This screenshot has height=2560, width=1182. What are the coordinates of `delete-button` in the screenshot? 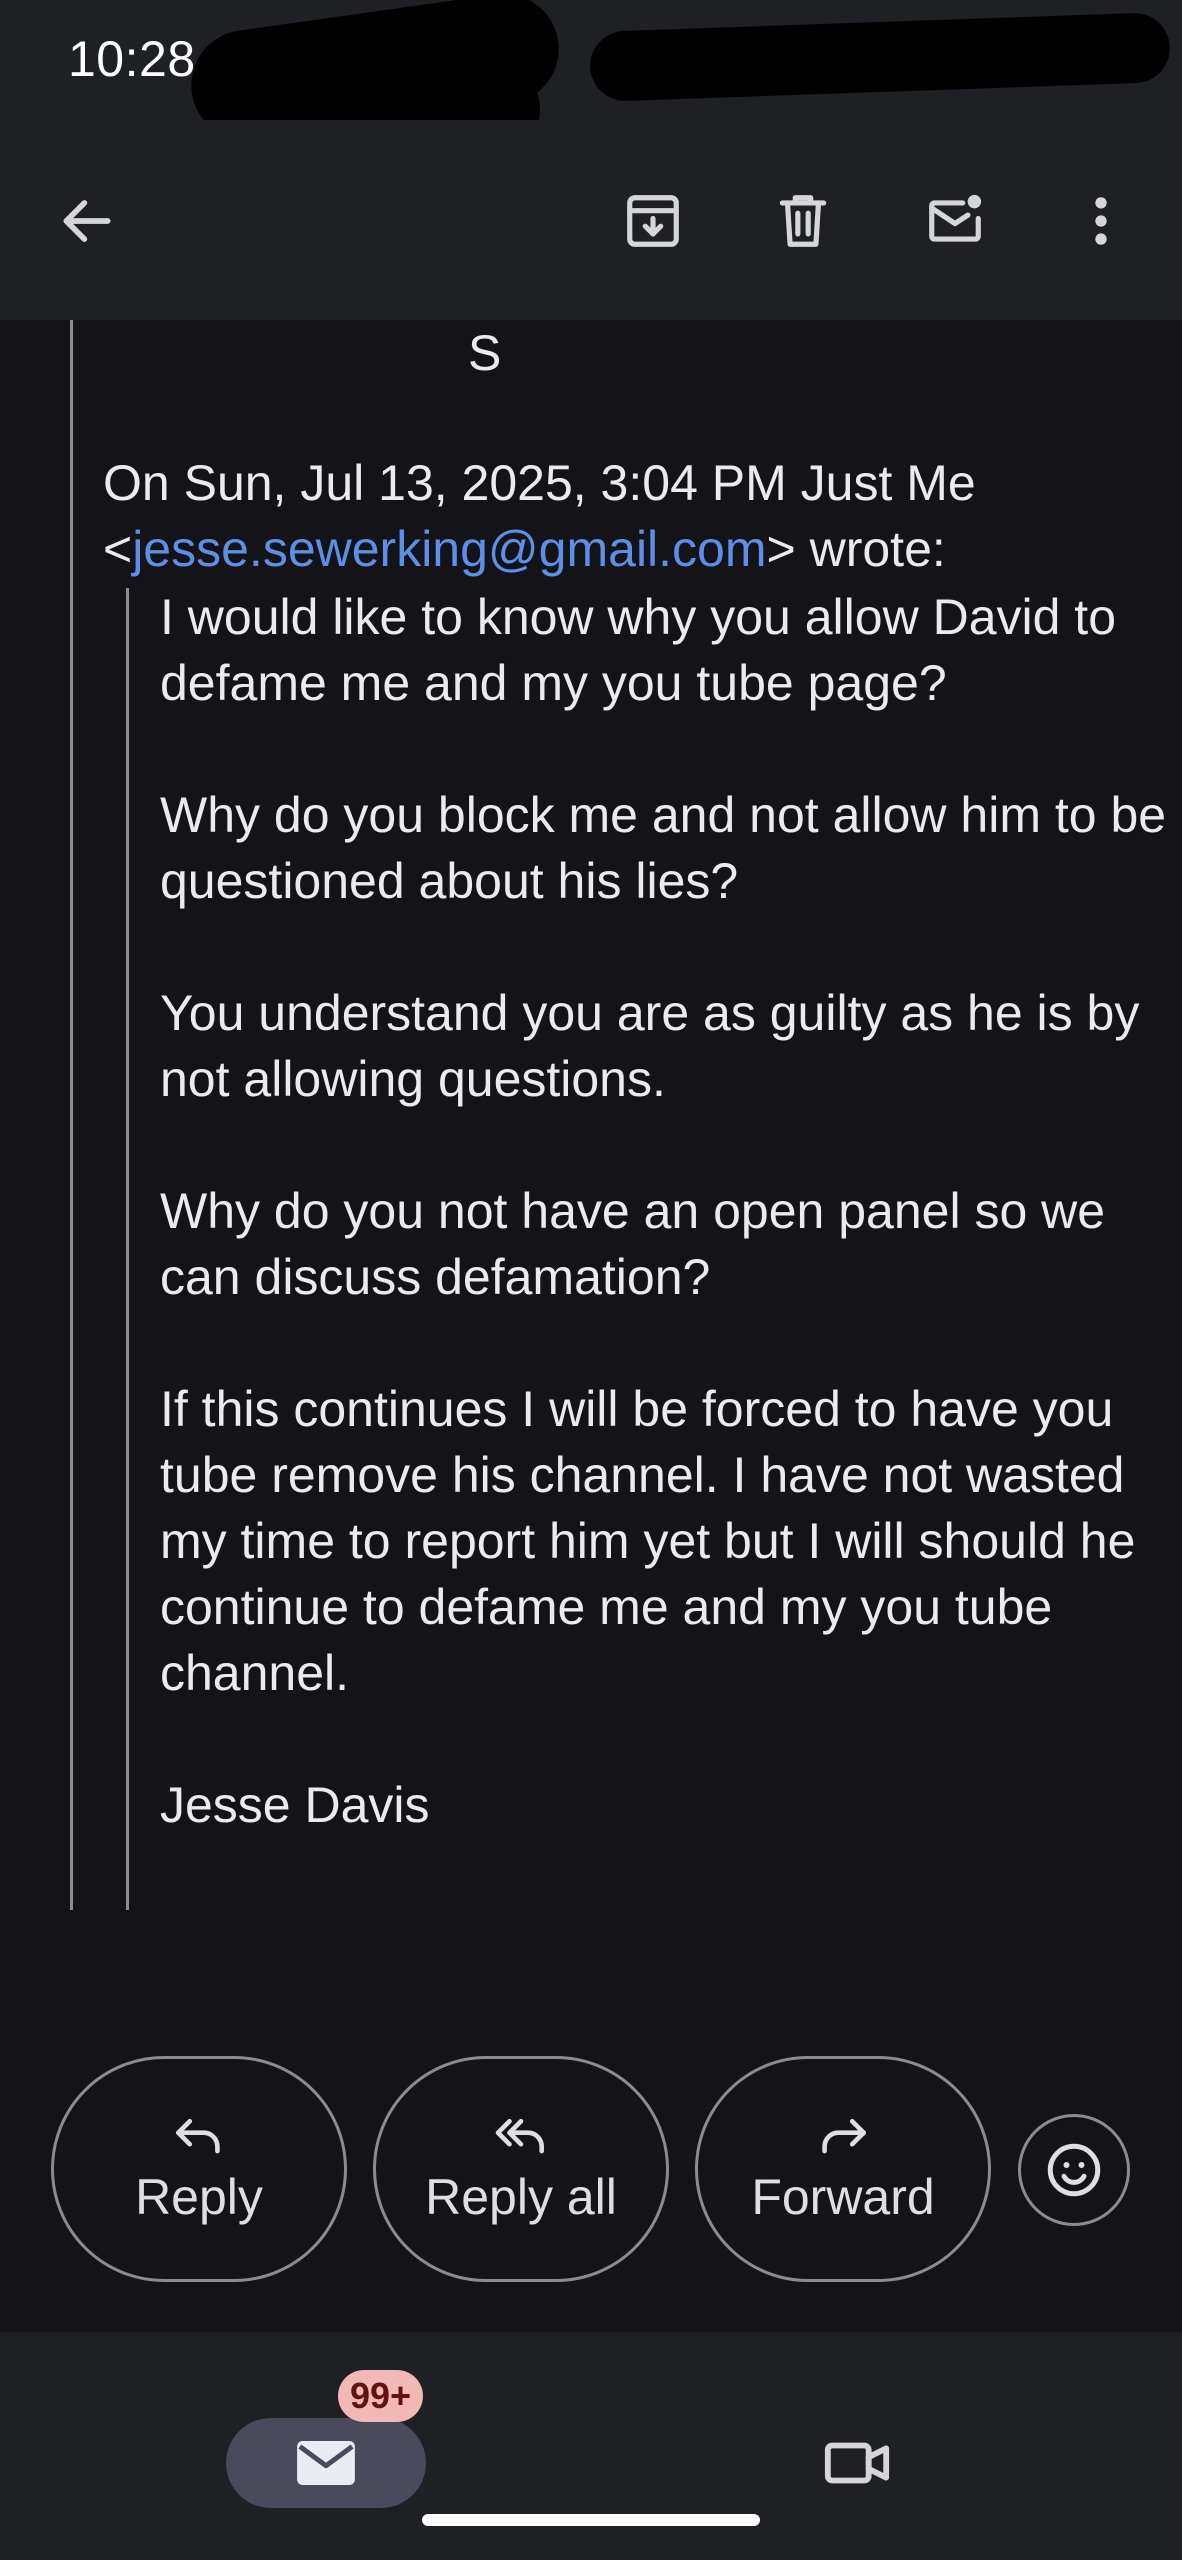 It's located at (803, 221).